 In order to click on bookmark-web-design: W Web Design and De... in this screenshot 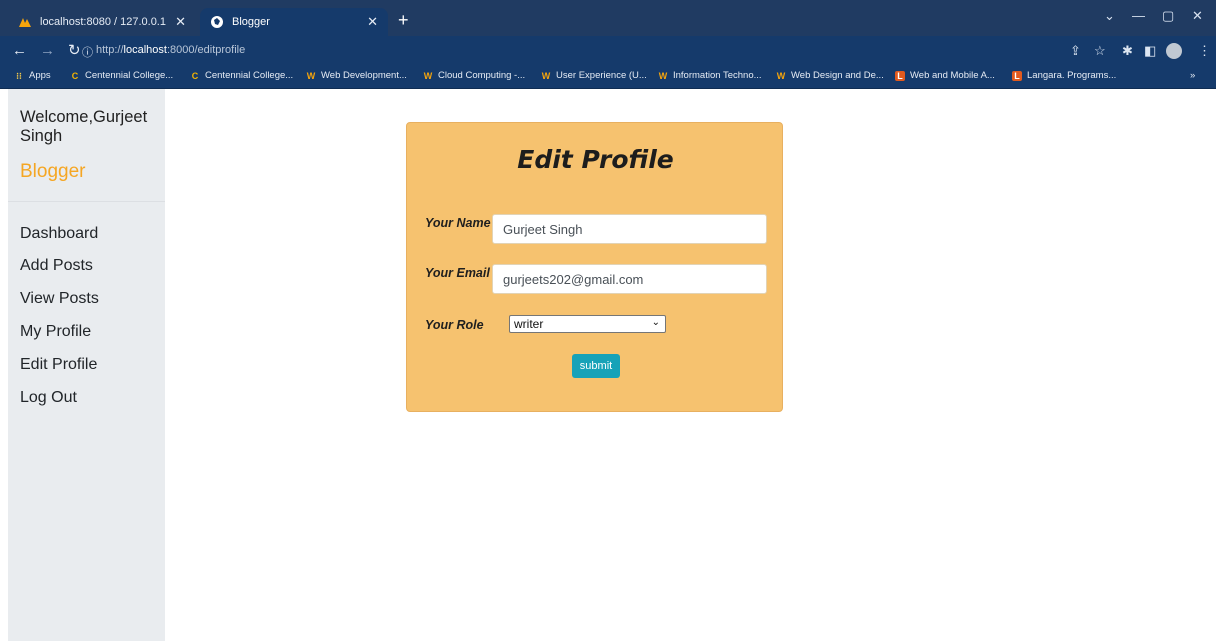, I will do `click(830, 75)`.